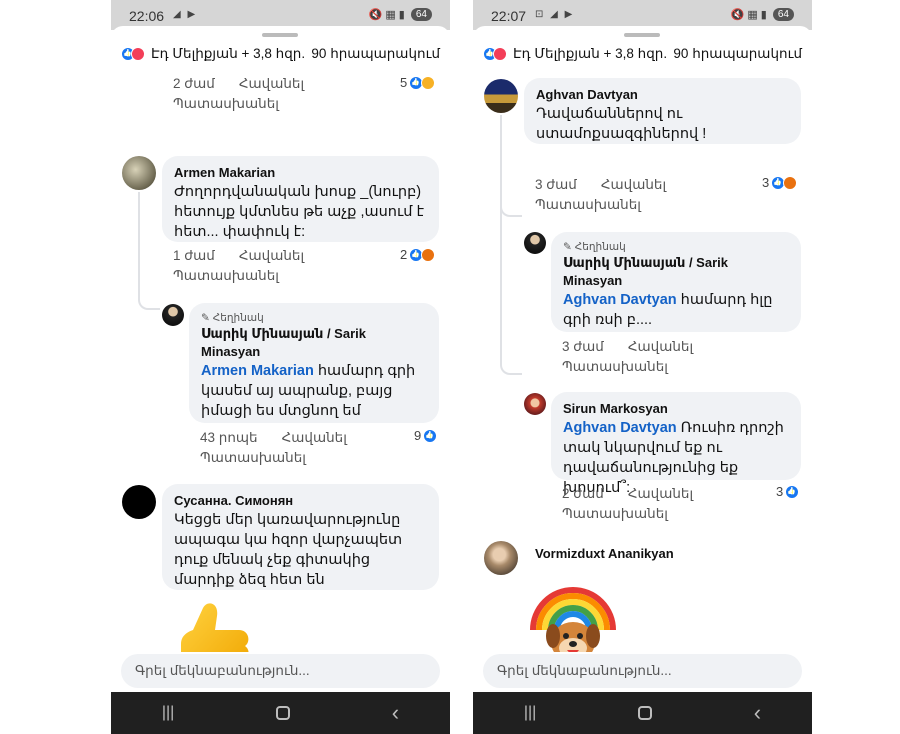 The width and height of the screenshot is (900, 734). What do you see at coordinates (621, 124) in the screenshot?
I see `comment-text: Դավաճաններով ու ստամոքսազգիներով !` at bounding box center [621, 124].